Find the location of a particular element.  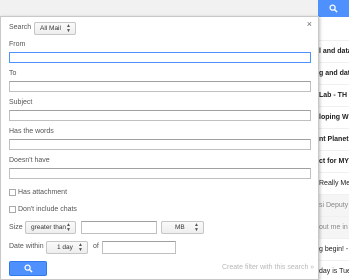

subject-label: Subject is located at coordinates (21, 102).